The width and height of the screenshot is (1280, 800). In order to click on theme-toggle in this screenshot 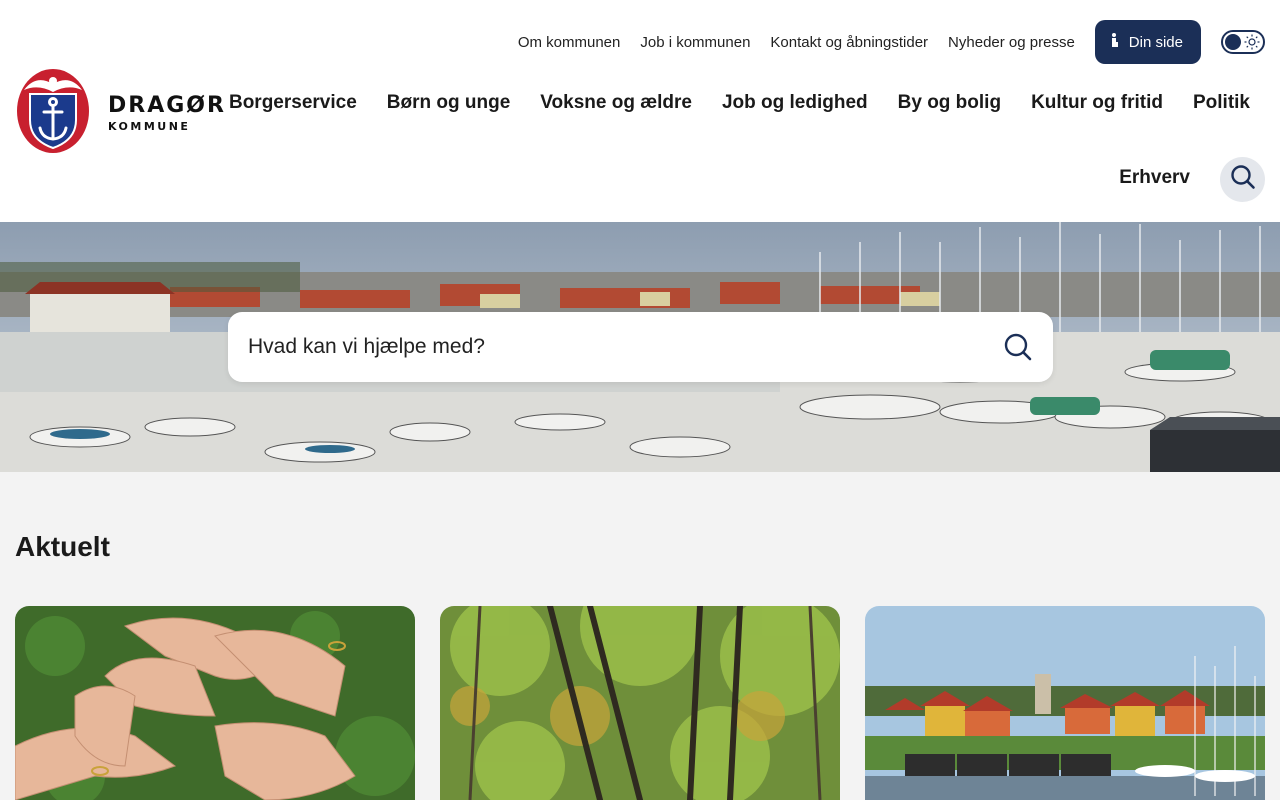, I will do `click(1243, 42)`.